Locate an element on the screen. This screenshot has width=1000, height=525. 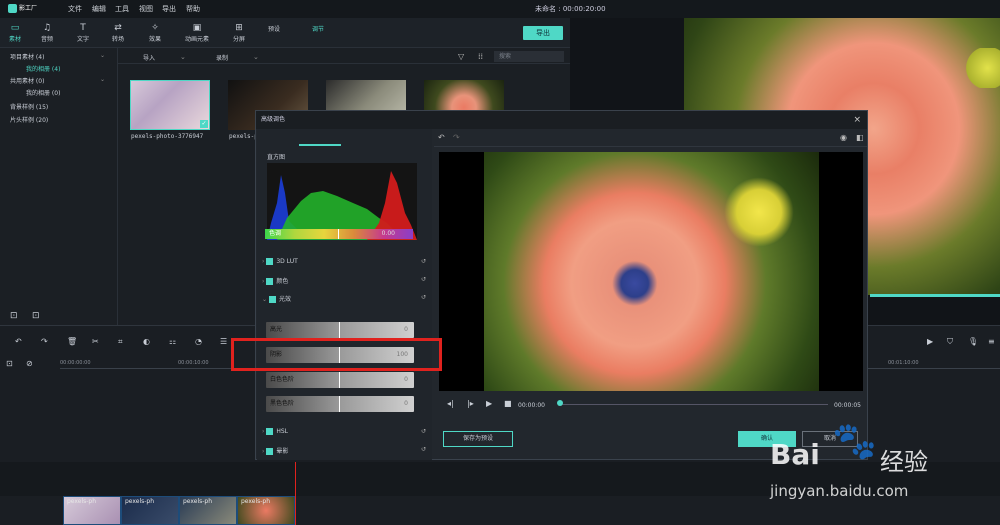
section-light: ⌄ 光效 ↺ is located at coordinates (347, 300).